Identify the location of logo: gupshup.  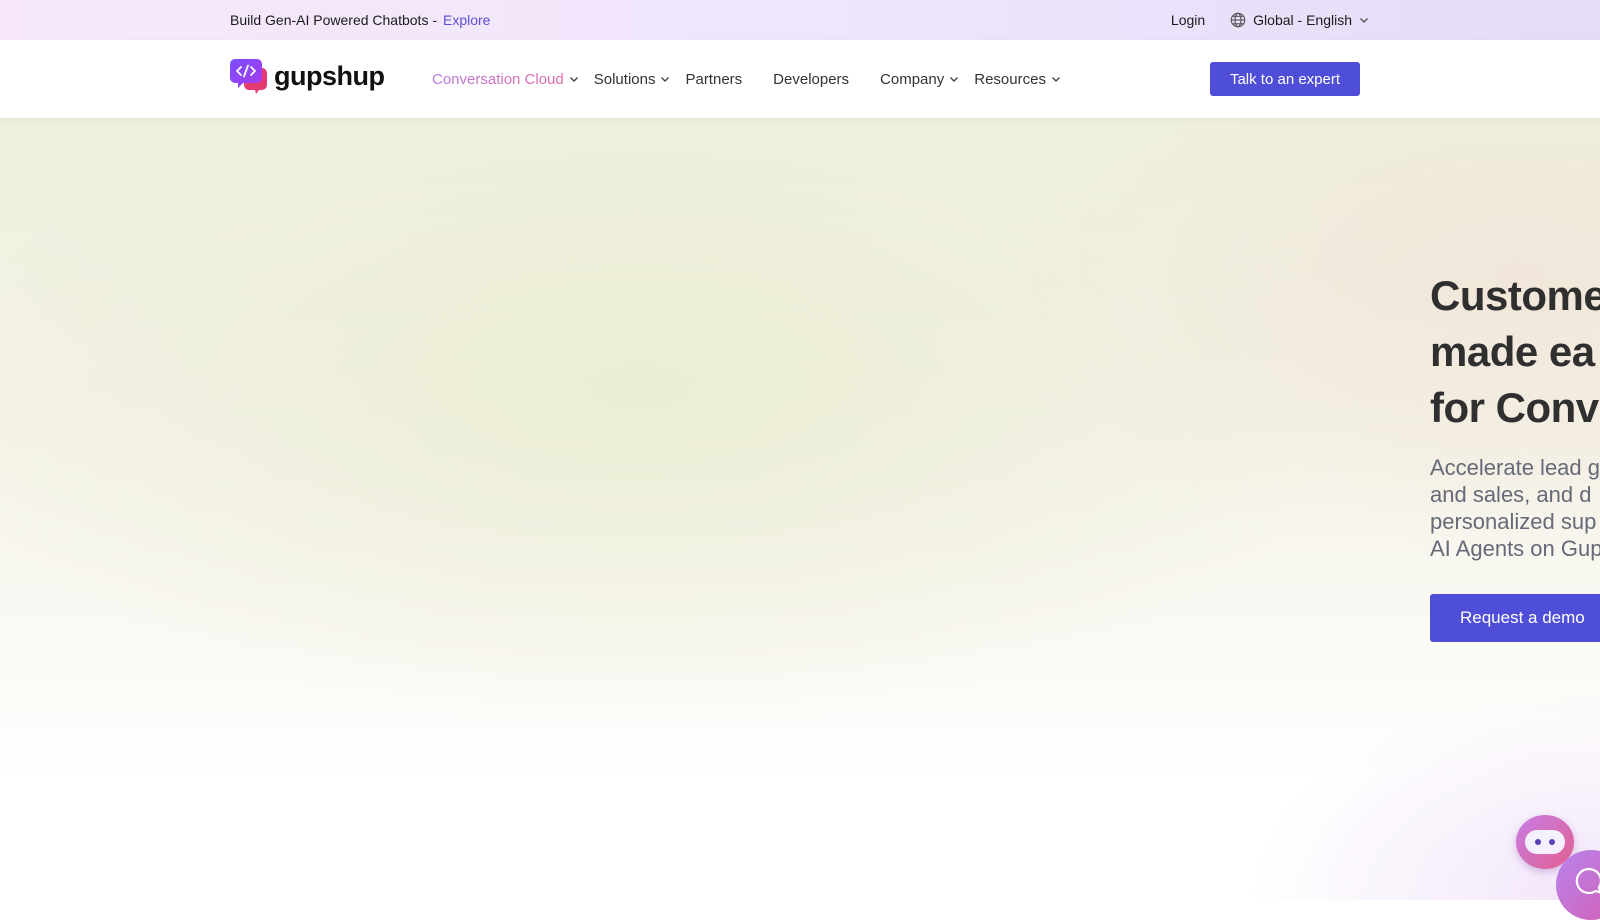
(307, 76).